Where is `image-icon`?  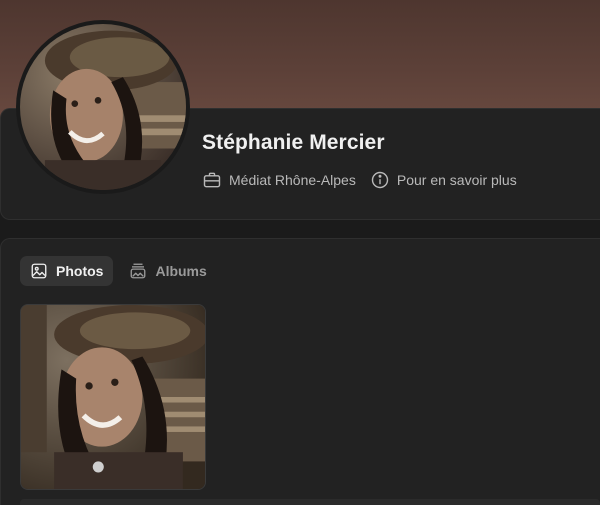 image-icon is located at coordinates (39, 271).